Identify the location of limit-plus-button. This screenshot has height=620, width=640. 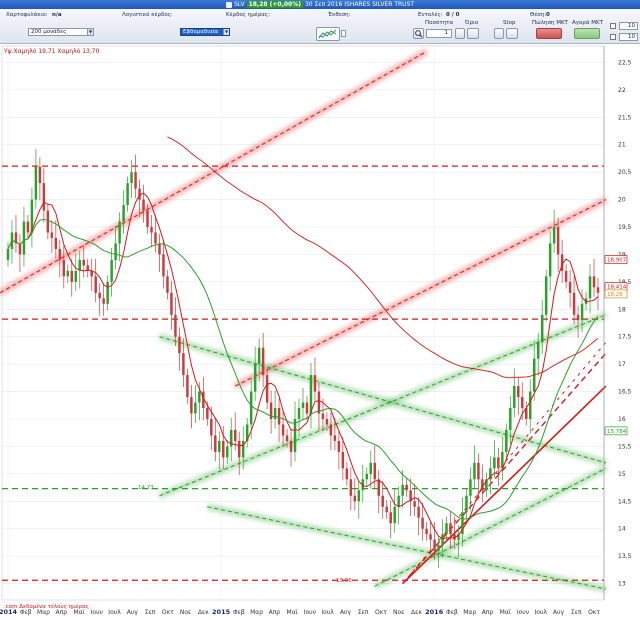
(473, 33).